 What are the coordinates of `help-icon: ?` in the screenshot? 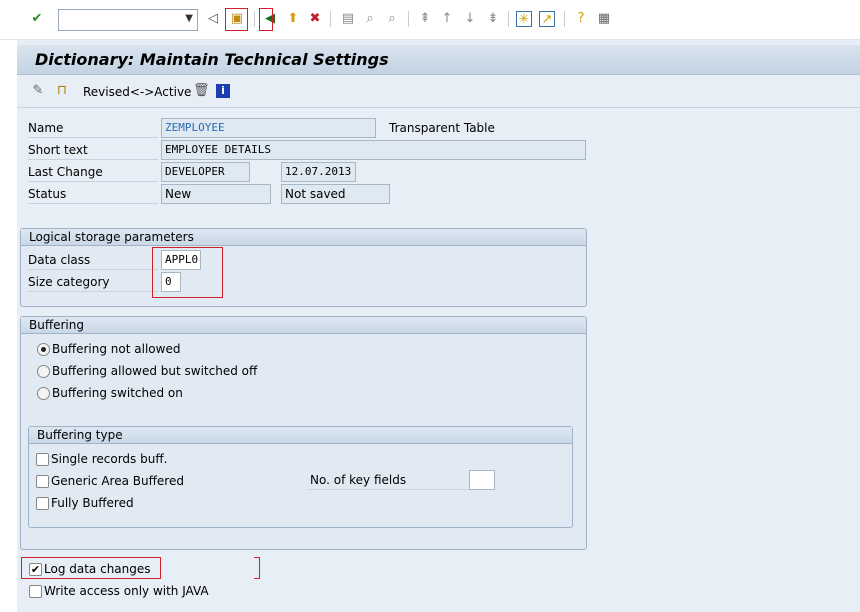 It's located at (581, 19).